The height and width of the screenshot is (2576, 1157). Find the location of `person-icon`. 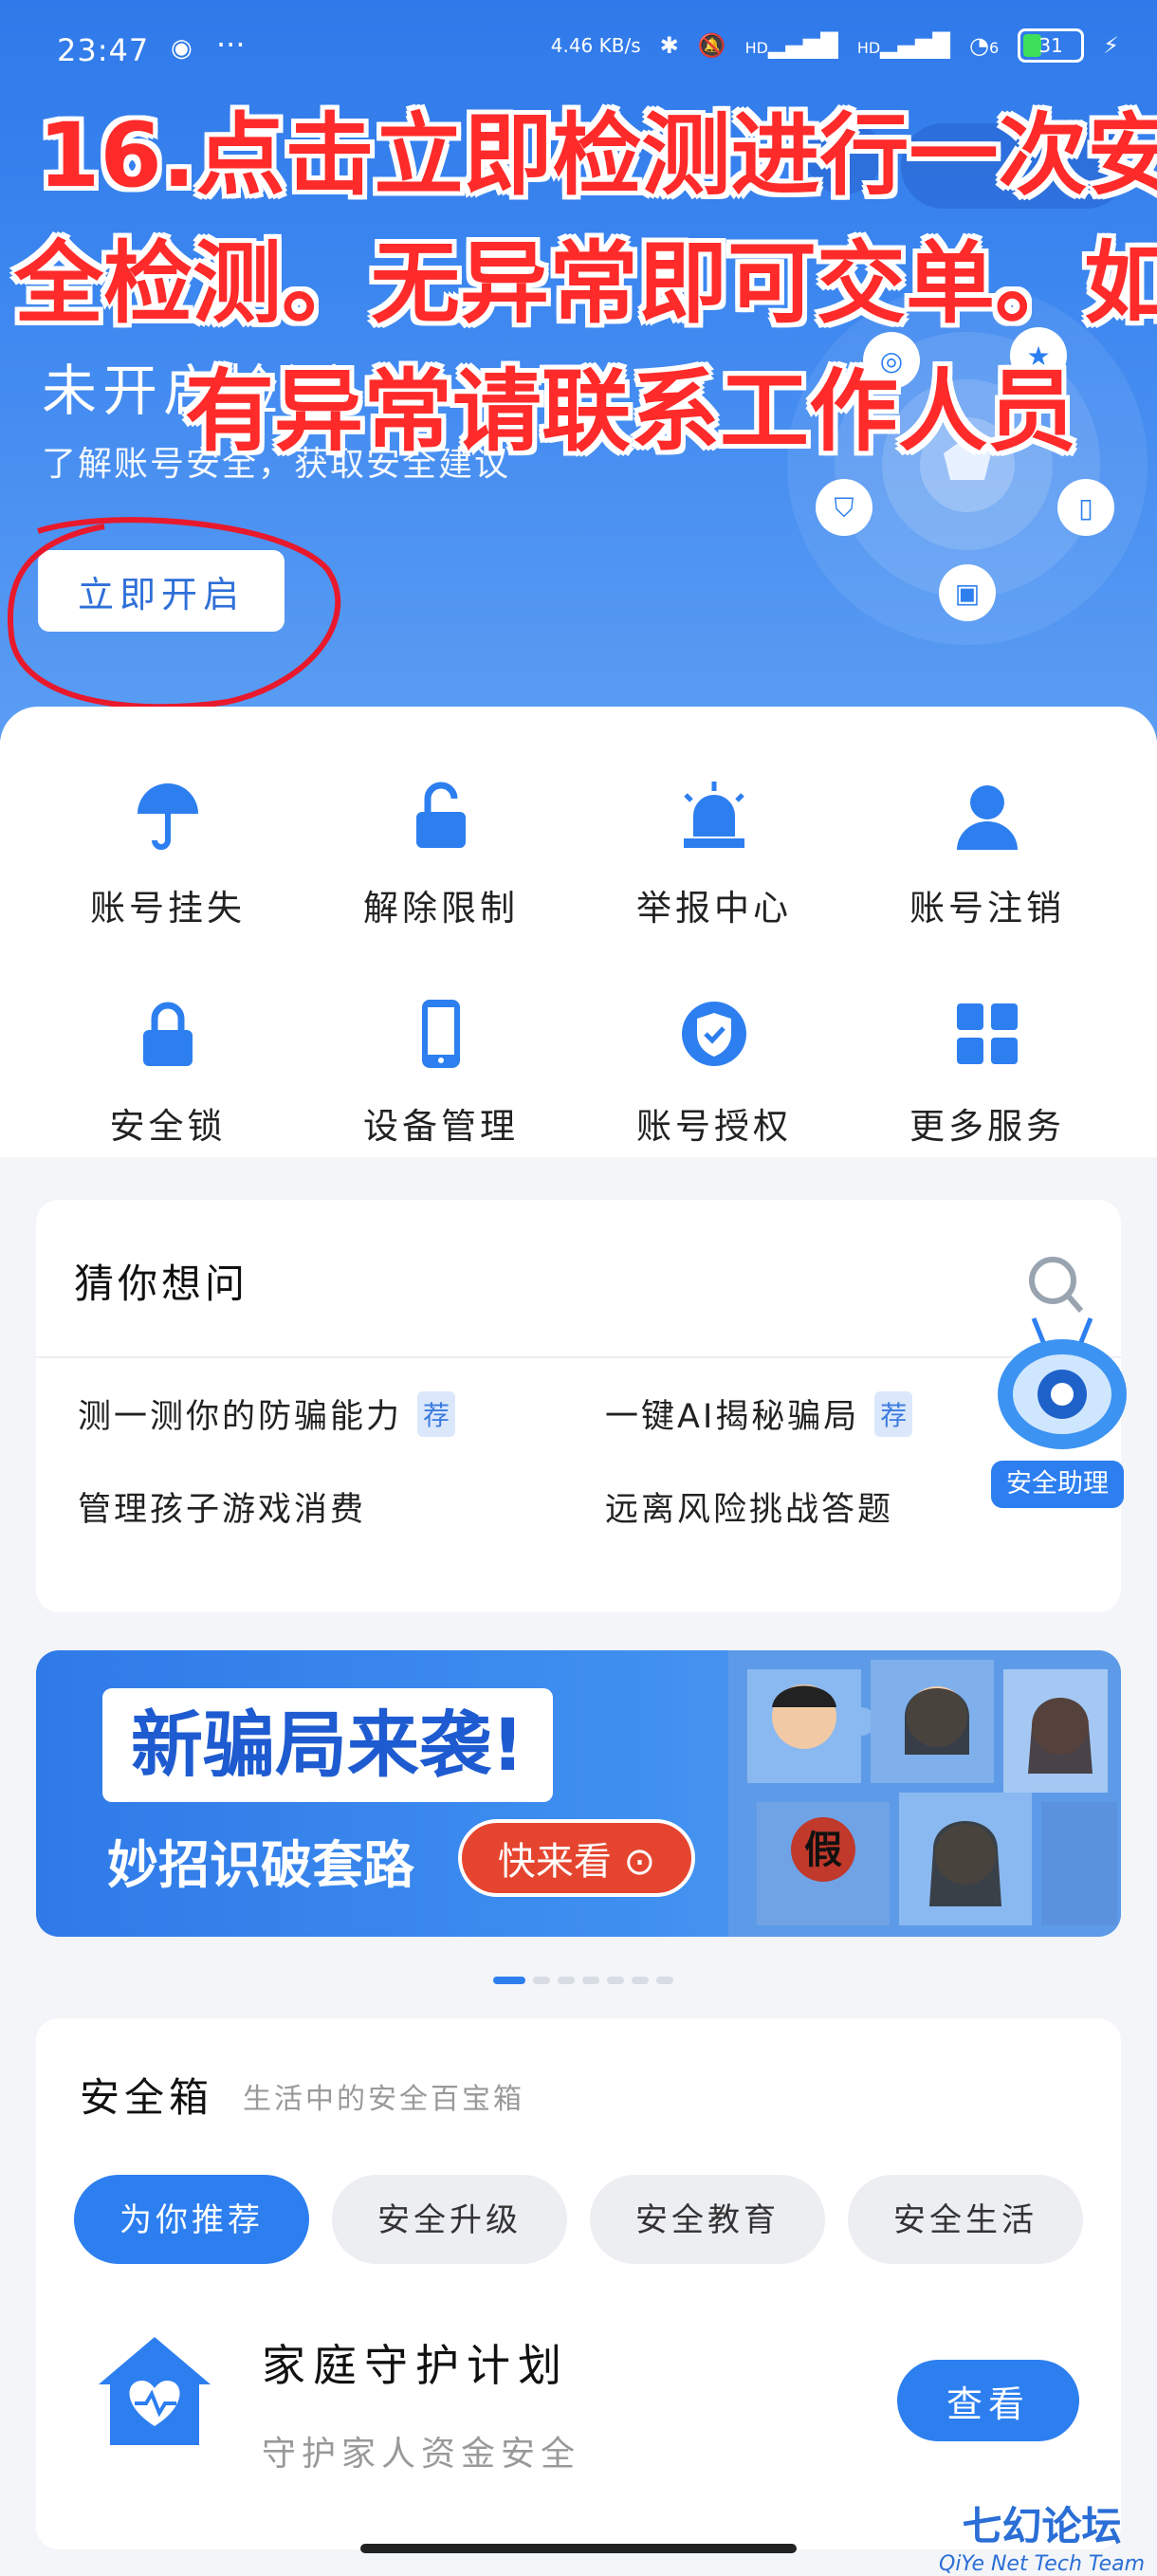

person-icon is located at coordinates (987, 815).